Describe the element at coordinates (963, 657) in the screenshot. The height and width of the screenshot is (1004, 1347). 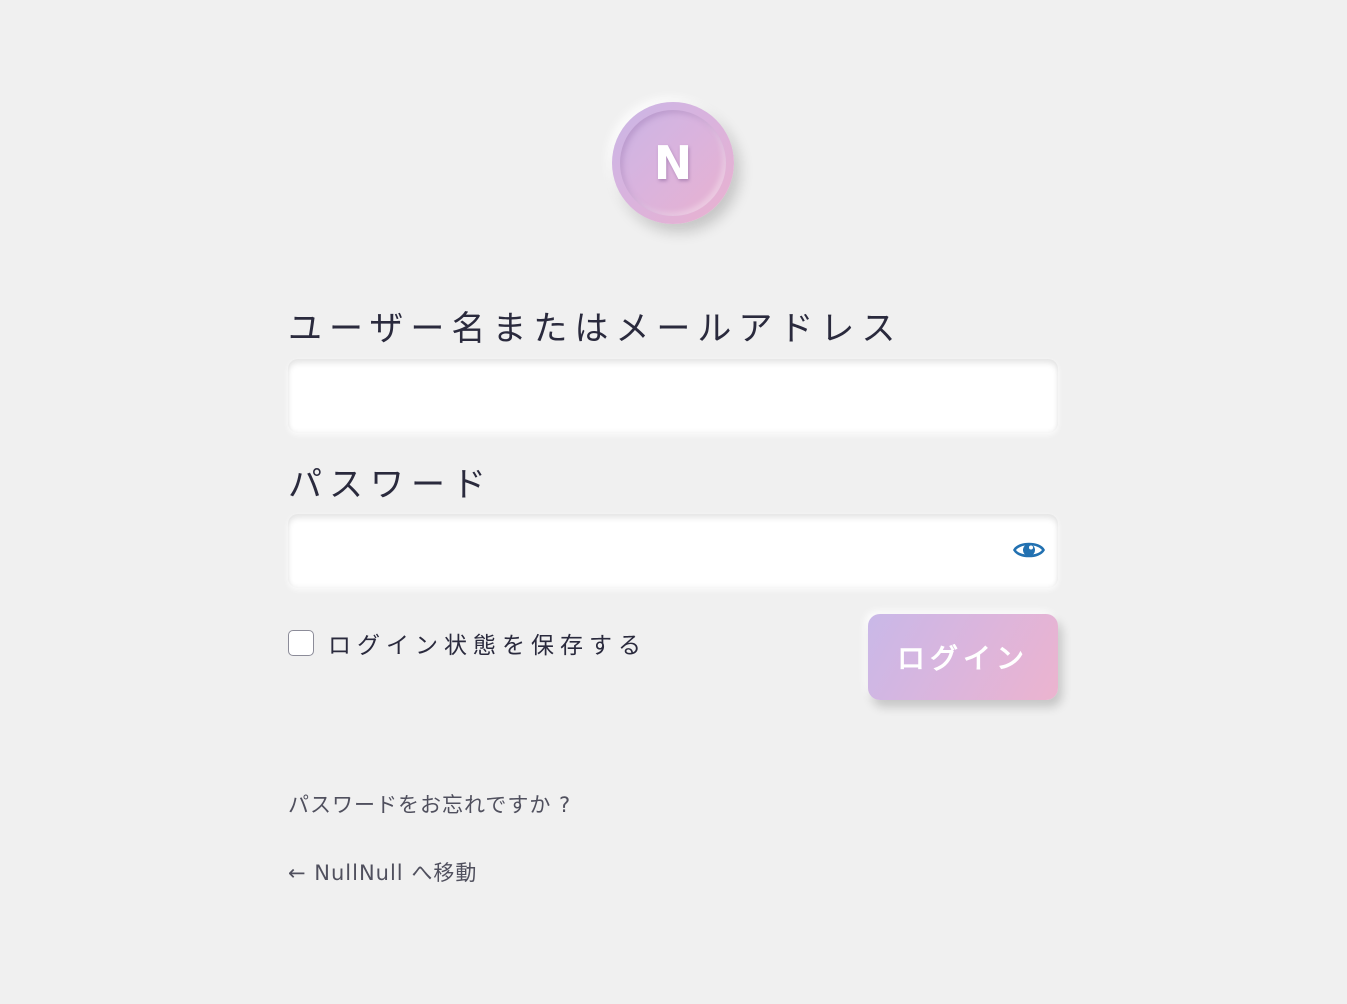
I see `login-button: ログイン` at that location.